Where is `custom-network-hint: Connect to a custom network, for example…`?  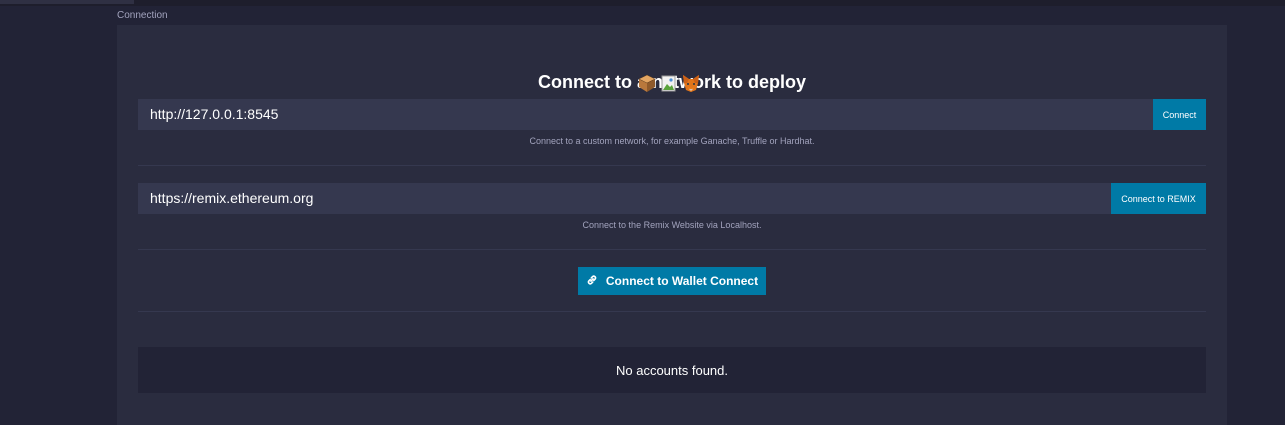
custom-network-hint: Connect to a custom network, for example… is located at coordinates (672, 141).